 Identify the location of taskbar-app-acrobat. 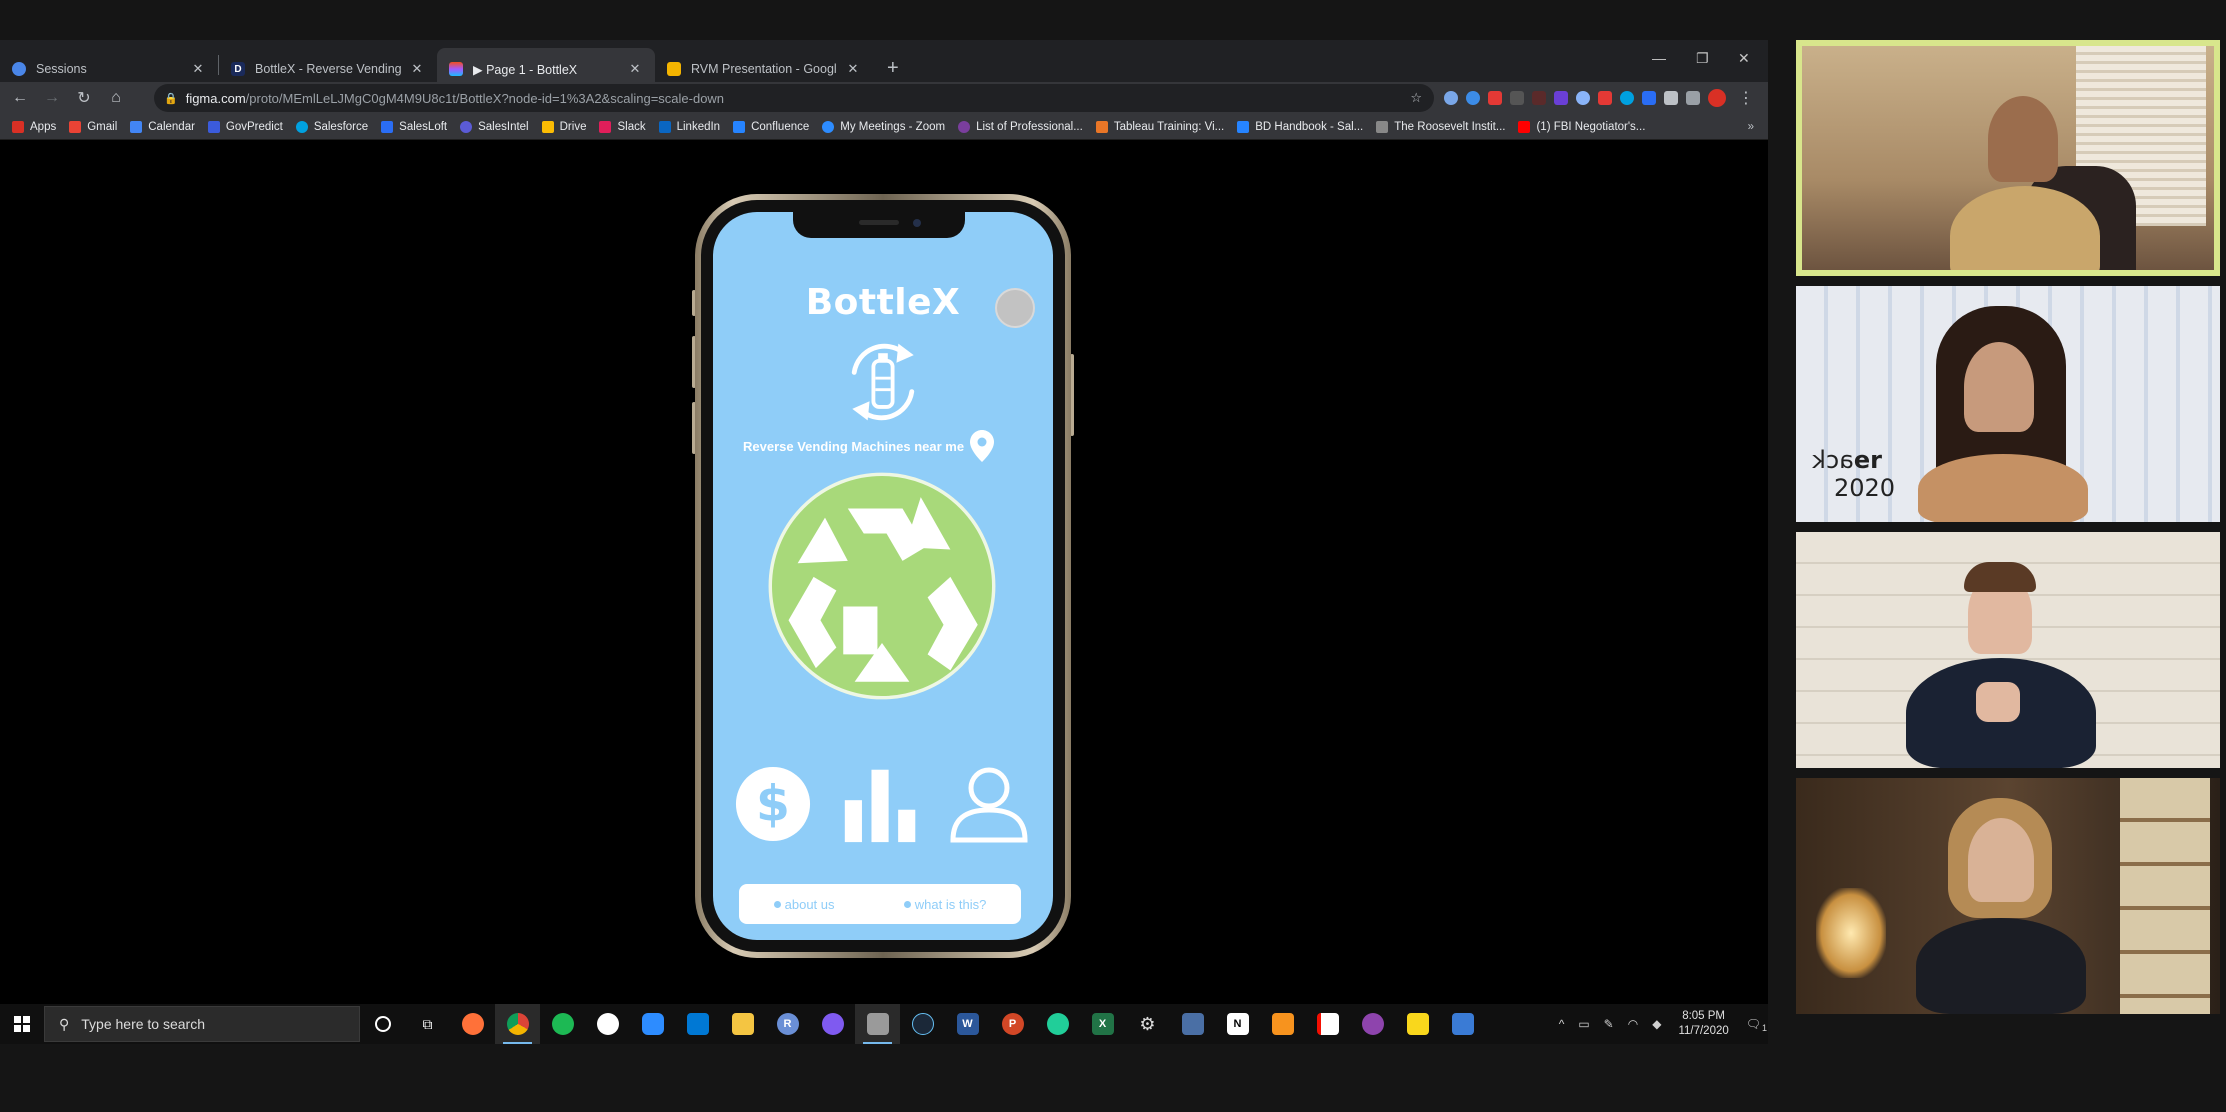
(1327, 1024).